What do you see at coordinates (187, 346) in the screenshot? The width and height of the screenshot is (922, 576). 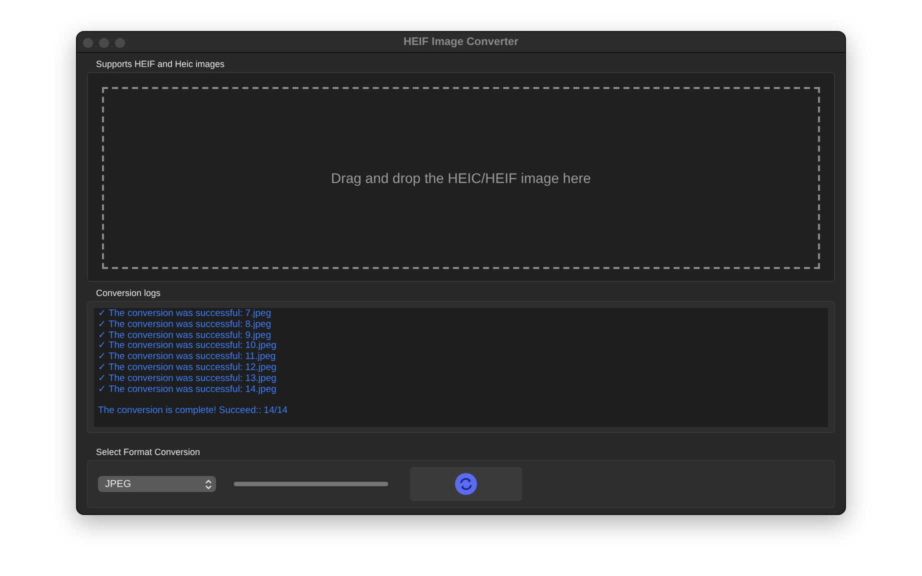 I see `log-line: ✓ The conversion was successful: 10.jpeg` at bounding box center [187, 346].